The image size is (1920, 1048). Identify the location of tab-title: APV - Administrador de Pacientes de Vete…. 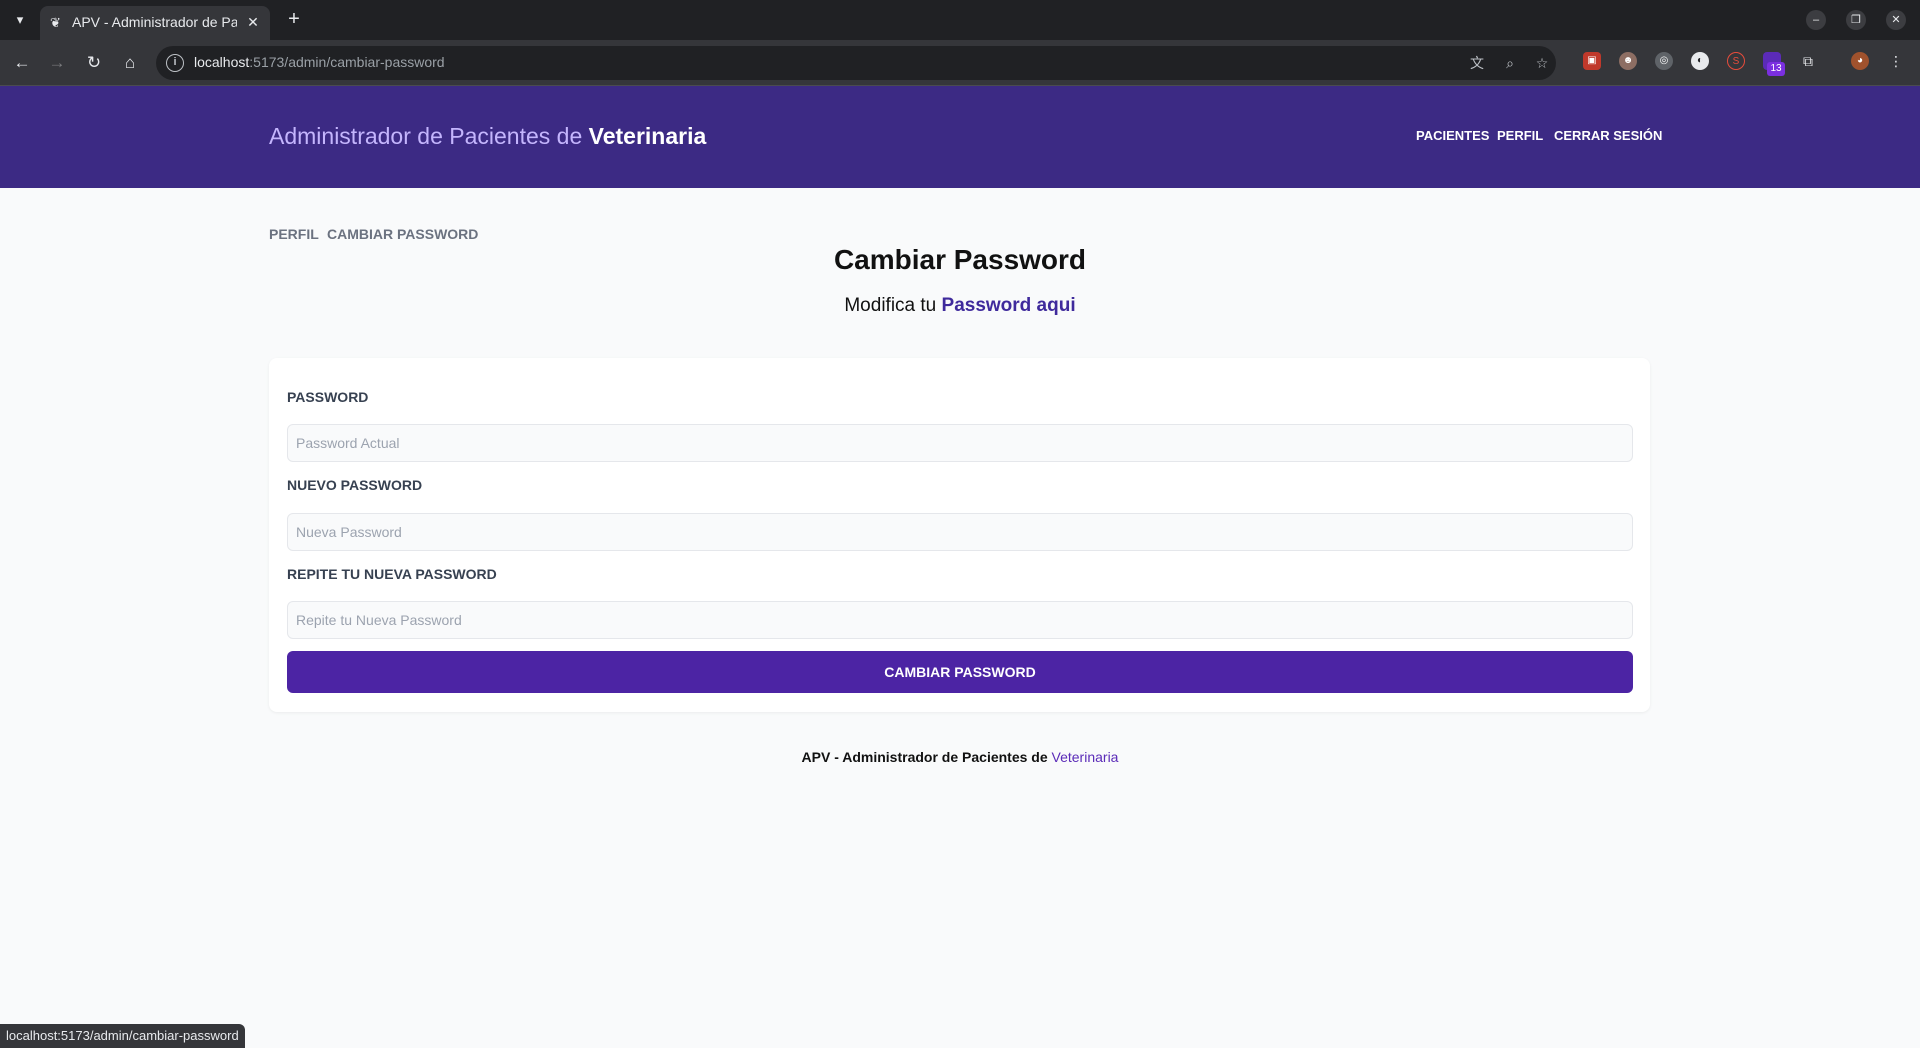
(154, 22).